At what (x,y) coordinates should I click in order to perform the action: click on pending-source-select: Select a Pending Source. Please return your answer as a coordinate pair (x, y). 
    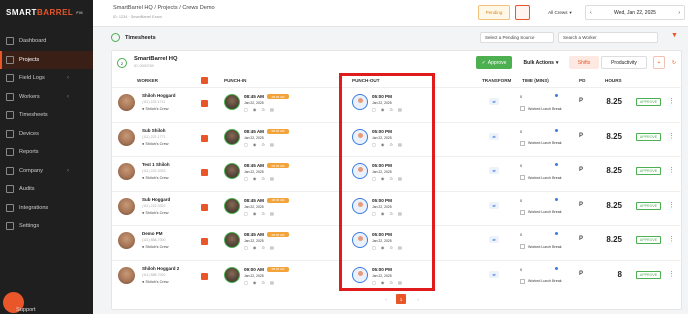
    Looking at the image, I should click on (517, 37).